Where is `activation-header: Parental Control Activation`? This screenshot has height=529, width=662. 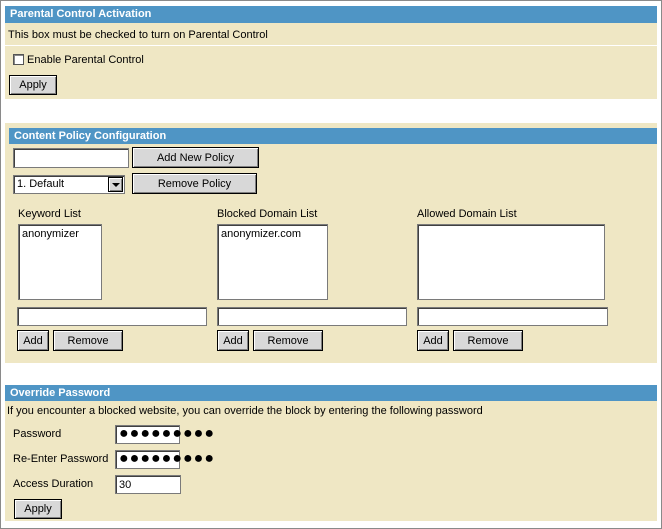
activation-header: Parental Control Activation is located at coordinates (331, 14).